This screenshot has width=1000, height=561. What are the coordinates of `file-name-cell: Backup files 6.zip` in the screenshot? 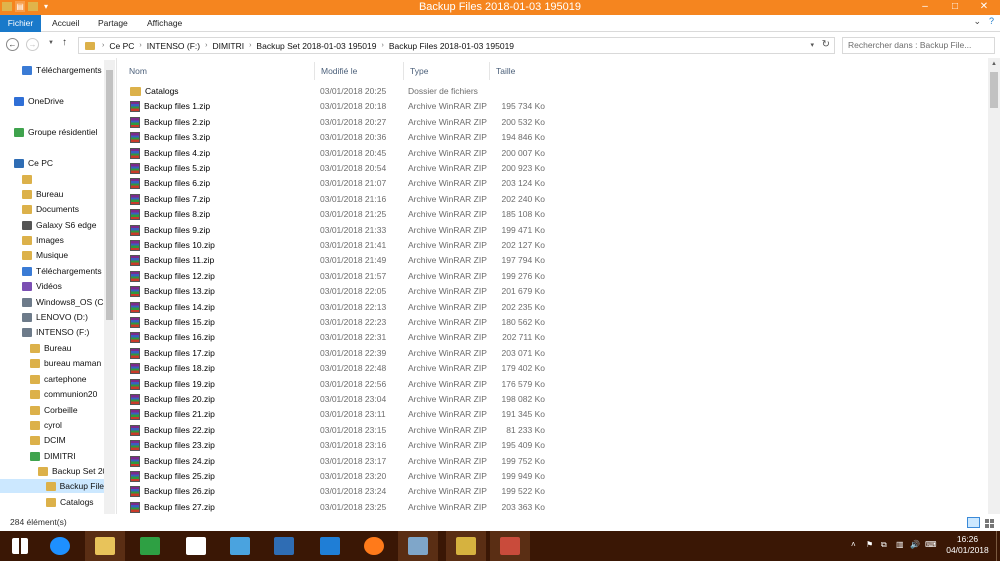 It's located at (170, 183).